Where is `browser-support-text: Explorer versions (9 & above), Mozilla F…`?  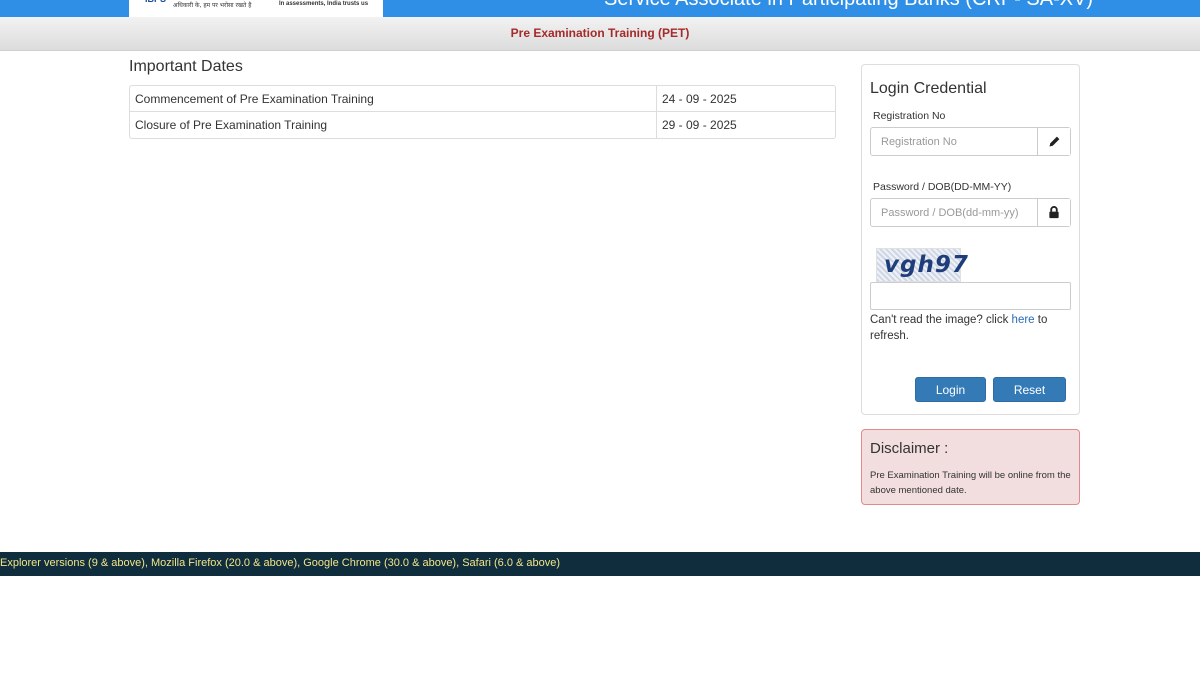 browser-support-text: Explorer versions (9 & above), Mozilla F… is located at coordinates (280, 563).